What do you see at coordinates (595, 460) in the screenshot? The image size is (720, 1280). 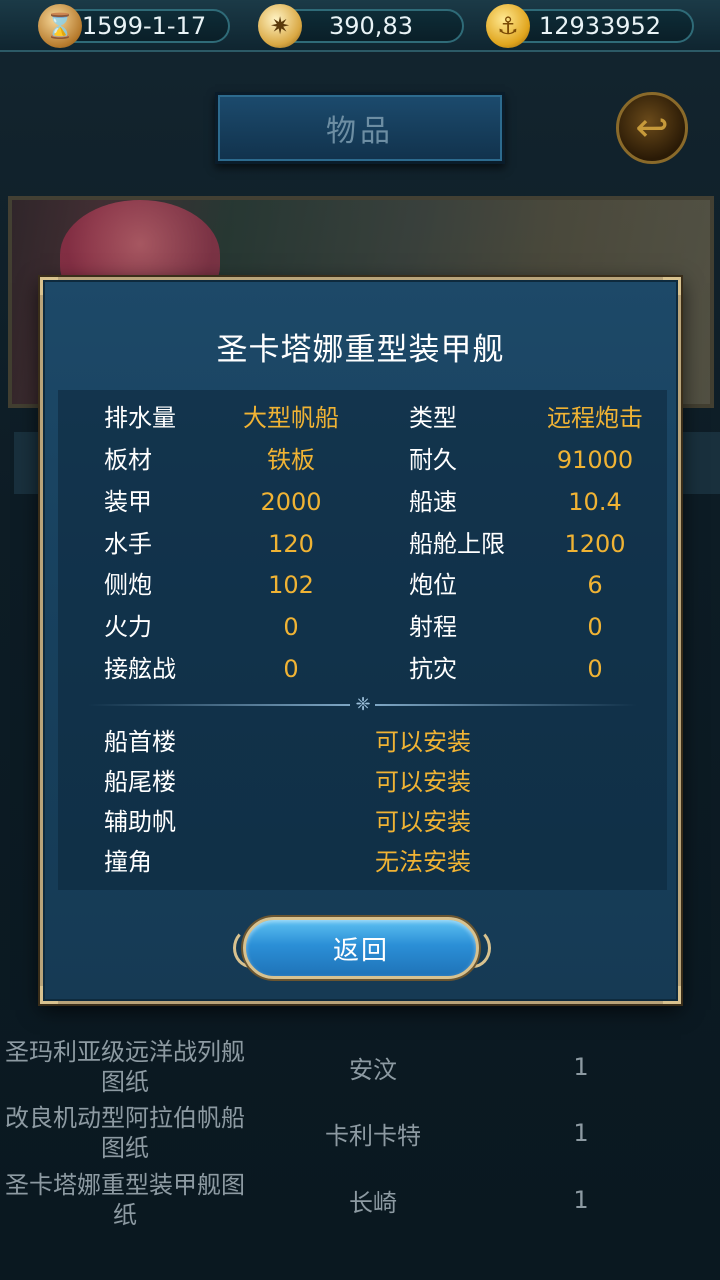 I see `stat-value-durability: 91000` at bounding box center [595, 460].